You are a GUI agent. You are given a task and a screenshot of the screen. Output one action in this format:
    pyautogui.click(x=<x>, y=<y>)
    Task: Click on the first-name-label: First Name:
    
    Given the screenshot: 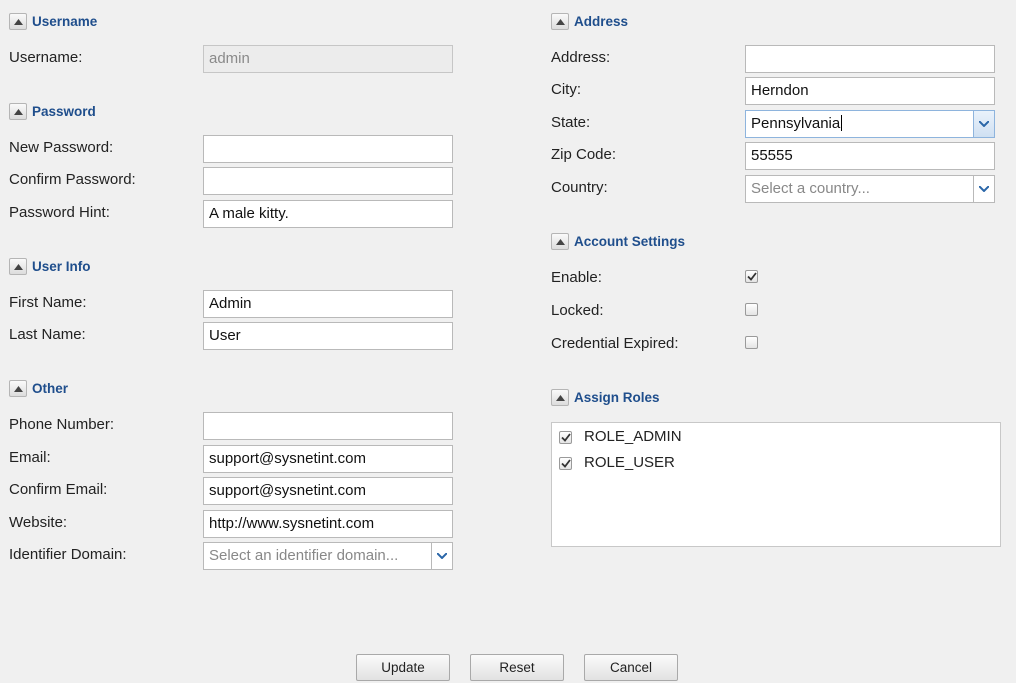 What is the action you would take?
    pyautogui.click(x=48, y=302)
    